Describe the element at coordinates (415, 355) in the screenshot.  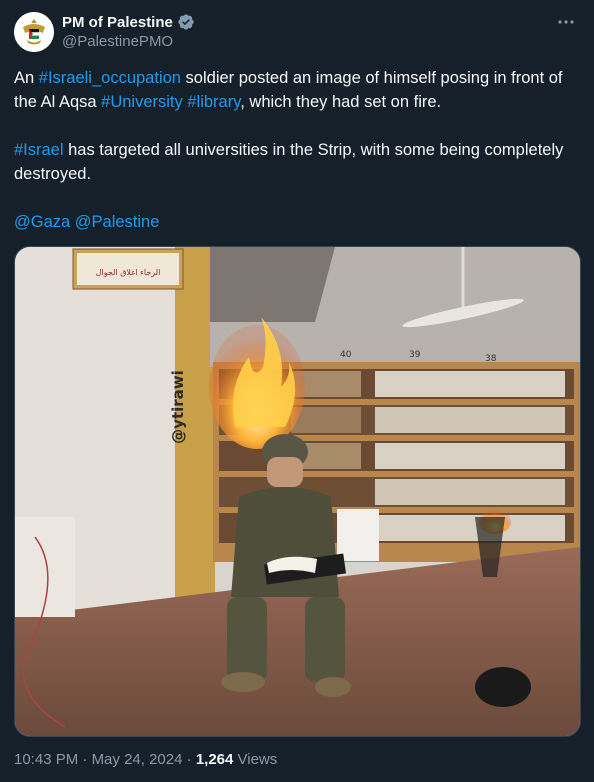
I see `shelf-number-1: 39` at that location.